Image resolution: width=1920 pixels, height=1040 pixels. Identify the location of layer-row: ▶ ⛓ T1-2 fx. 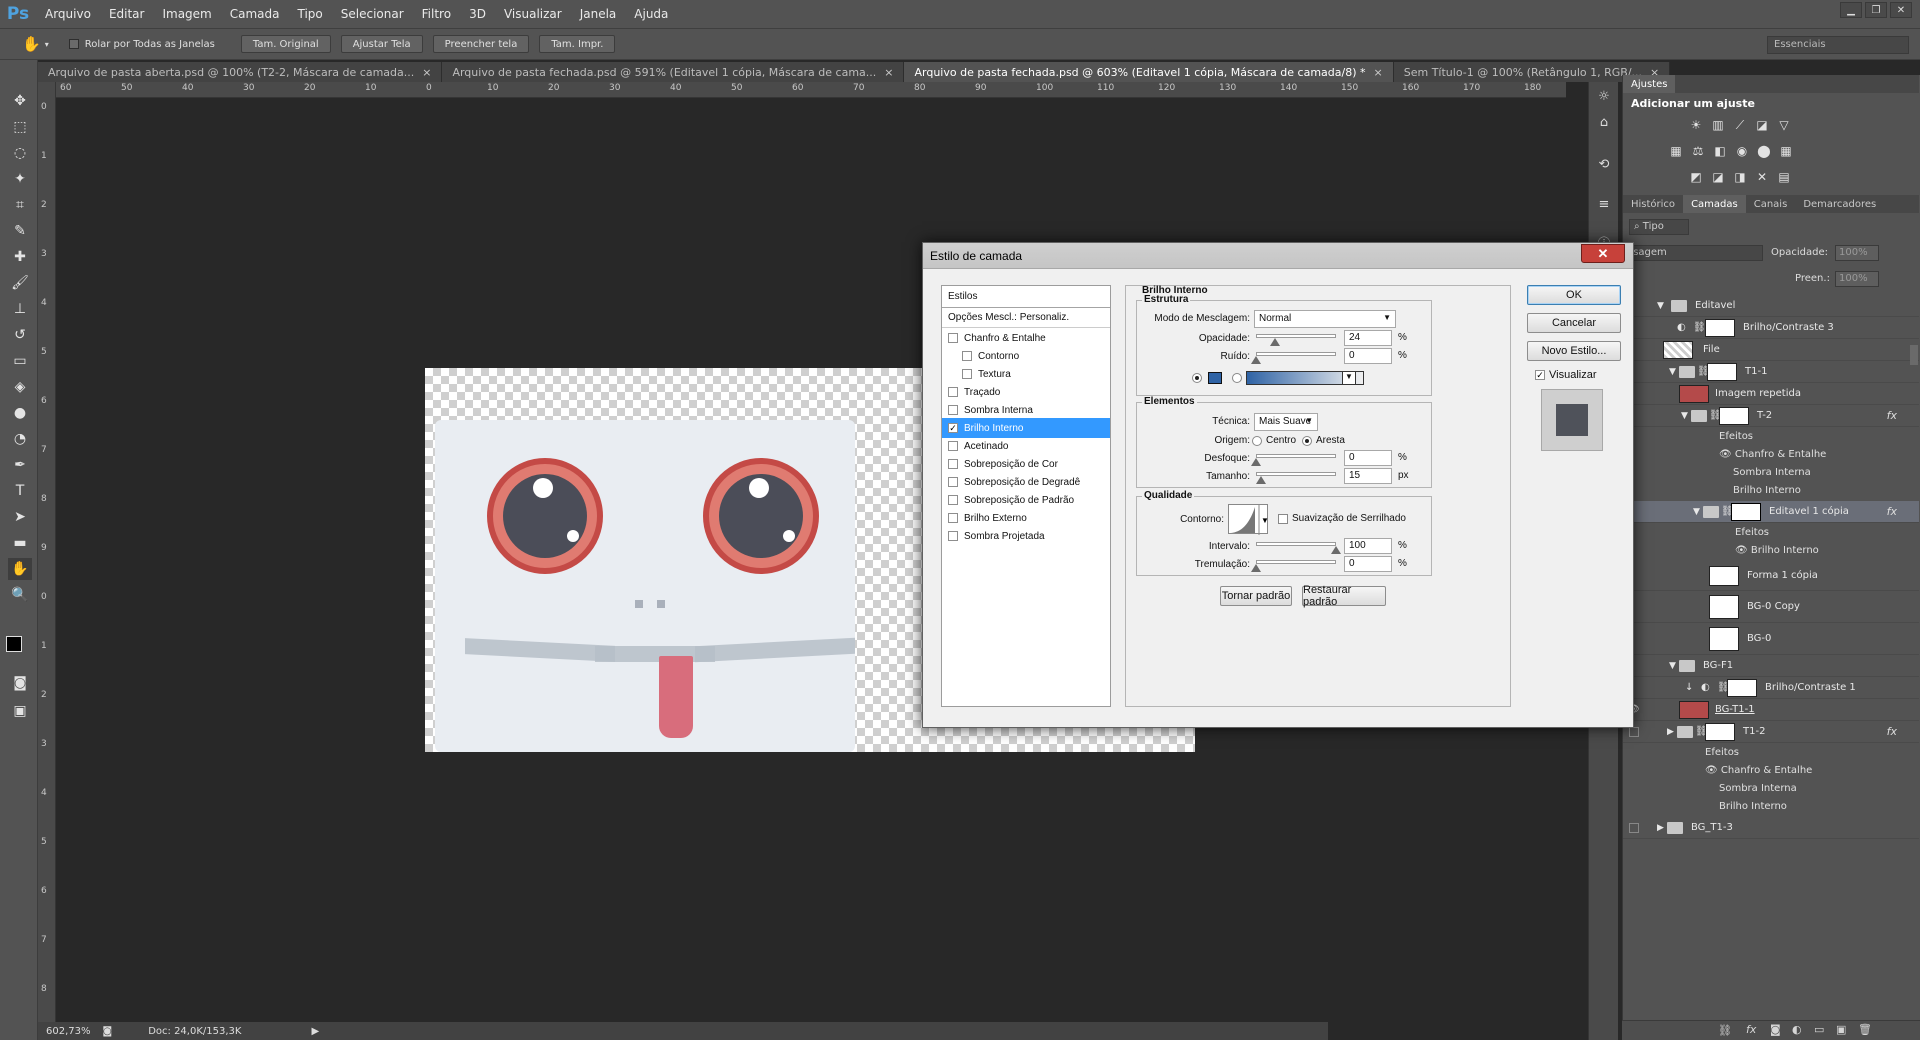
(1771, 732).